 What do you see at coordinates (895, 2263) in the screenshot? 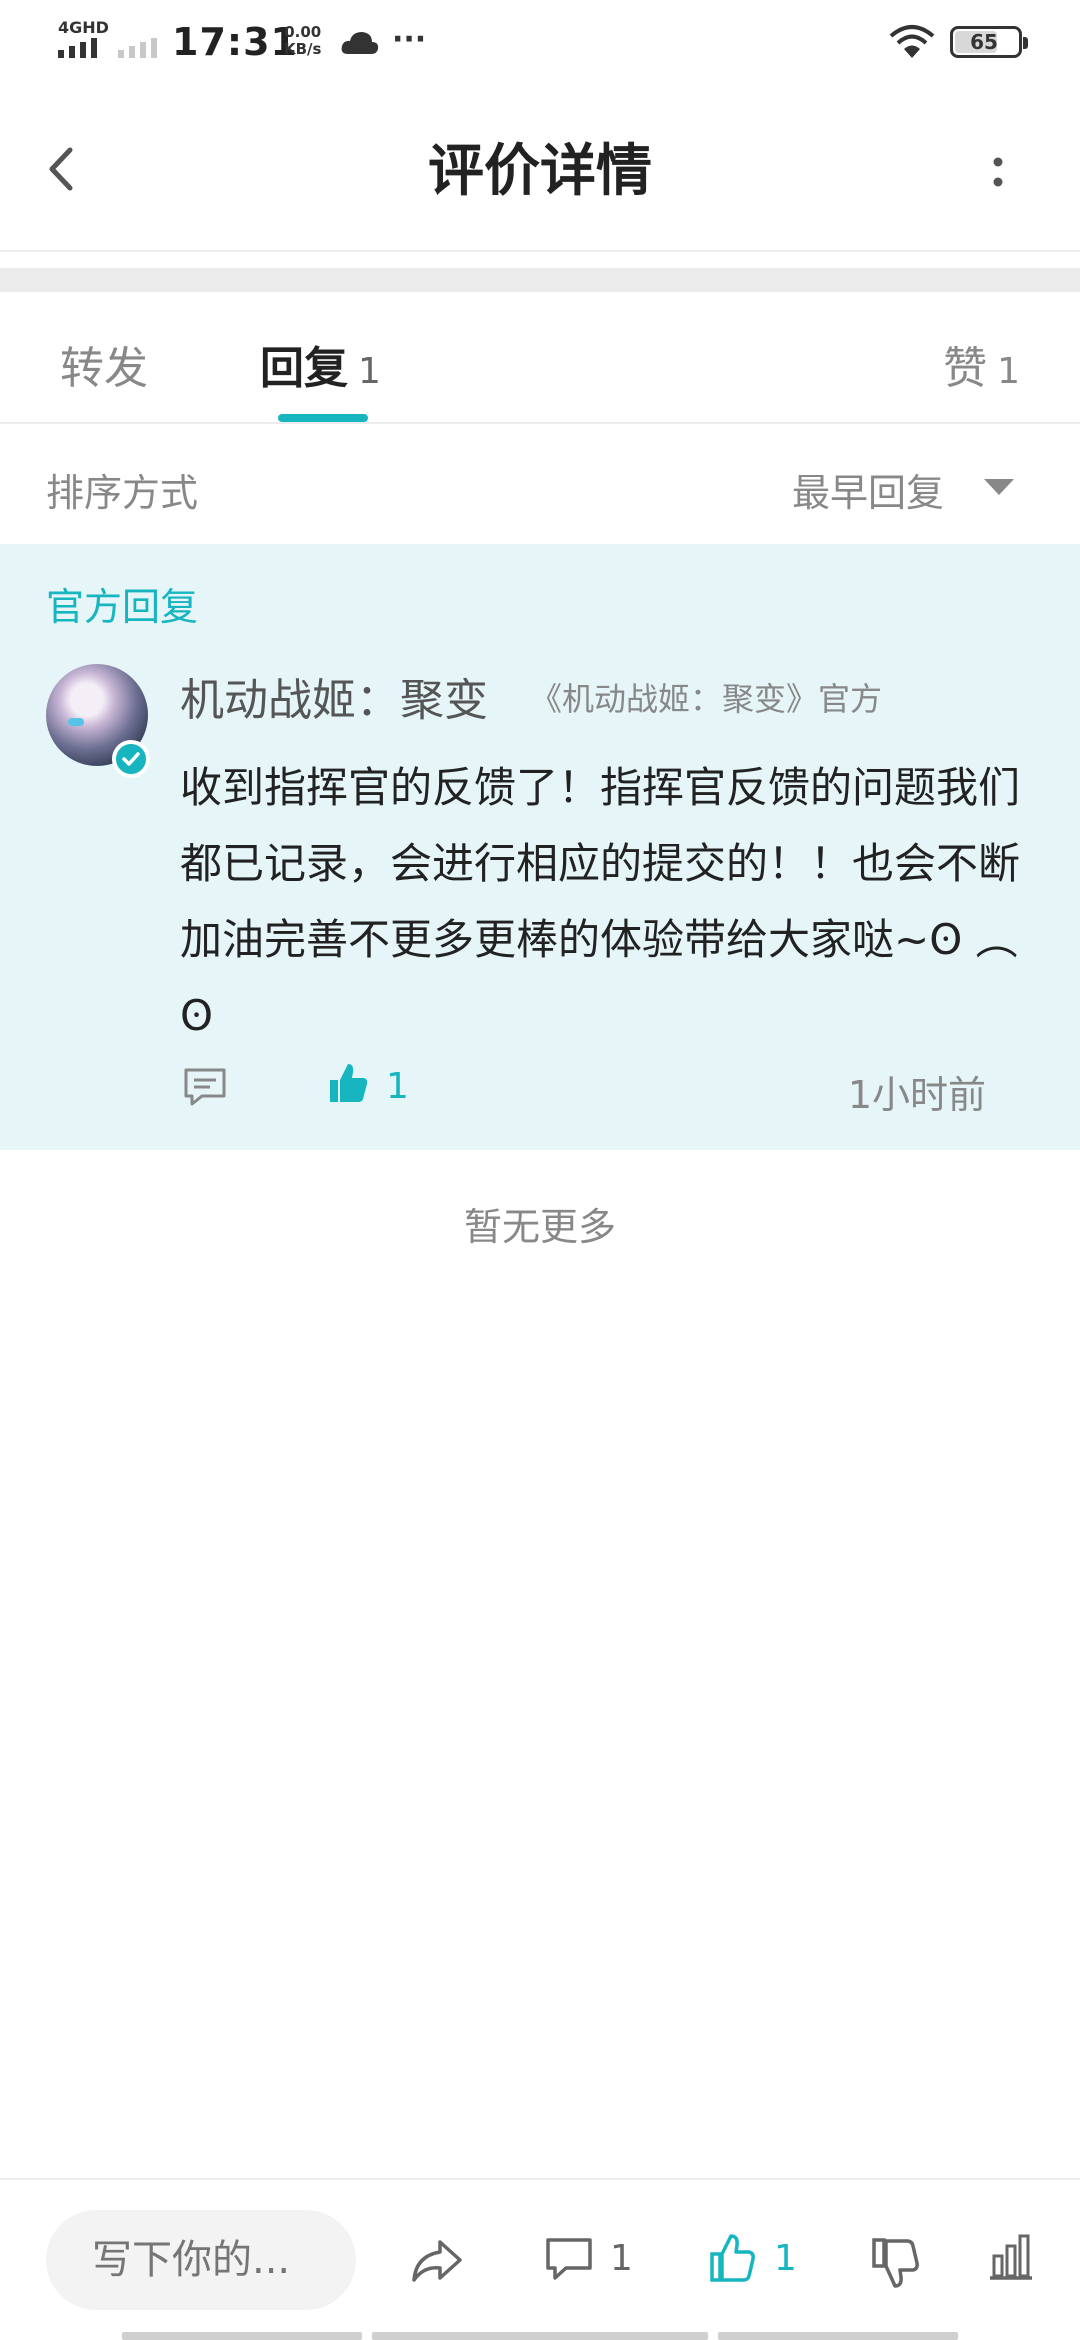
I see `thumbs-down-icon` at bounding box center [895, 2263].